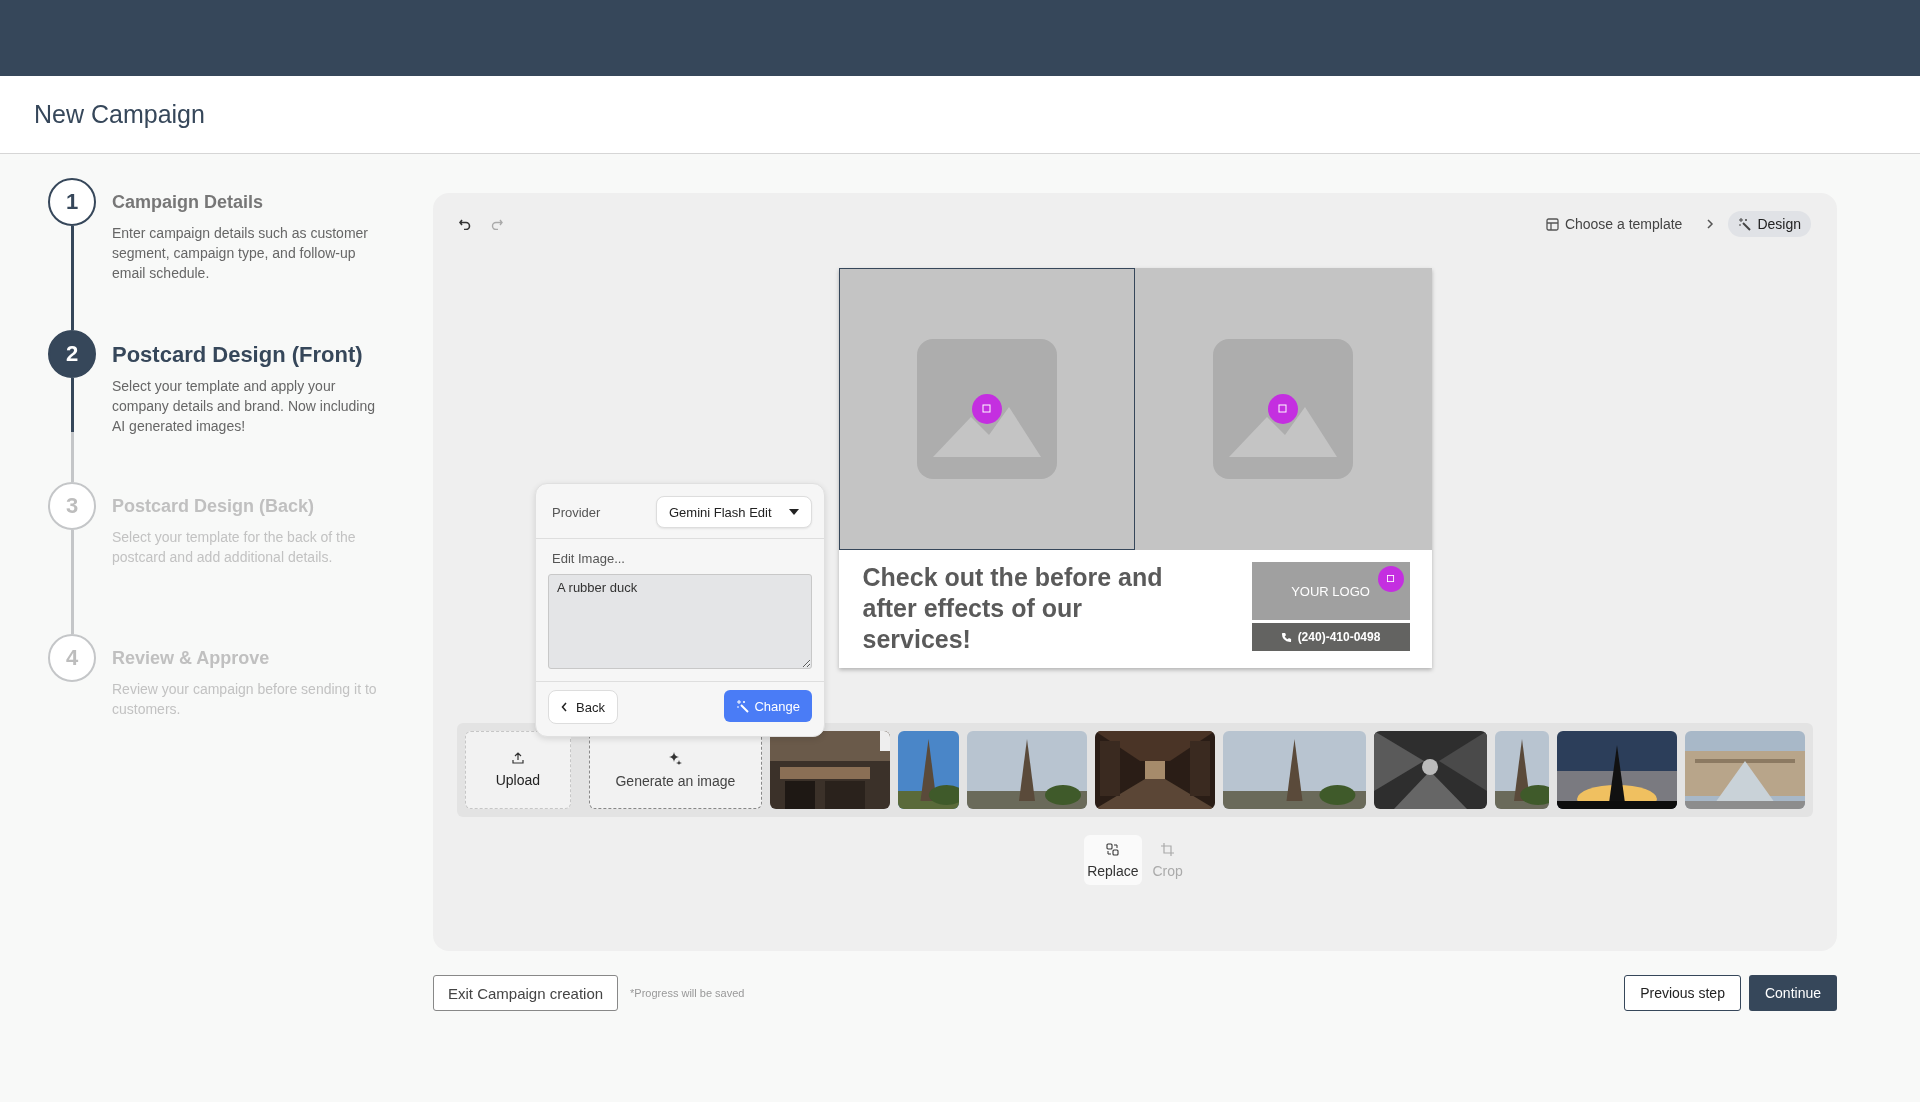 The height and width of the screenshot is (1102, 1920). Describe the element at coordinates (214, 506) in the screenshot. I see `step-title: Postcard Design (Back)` at that location.